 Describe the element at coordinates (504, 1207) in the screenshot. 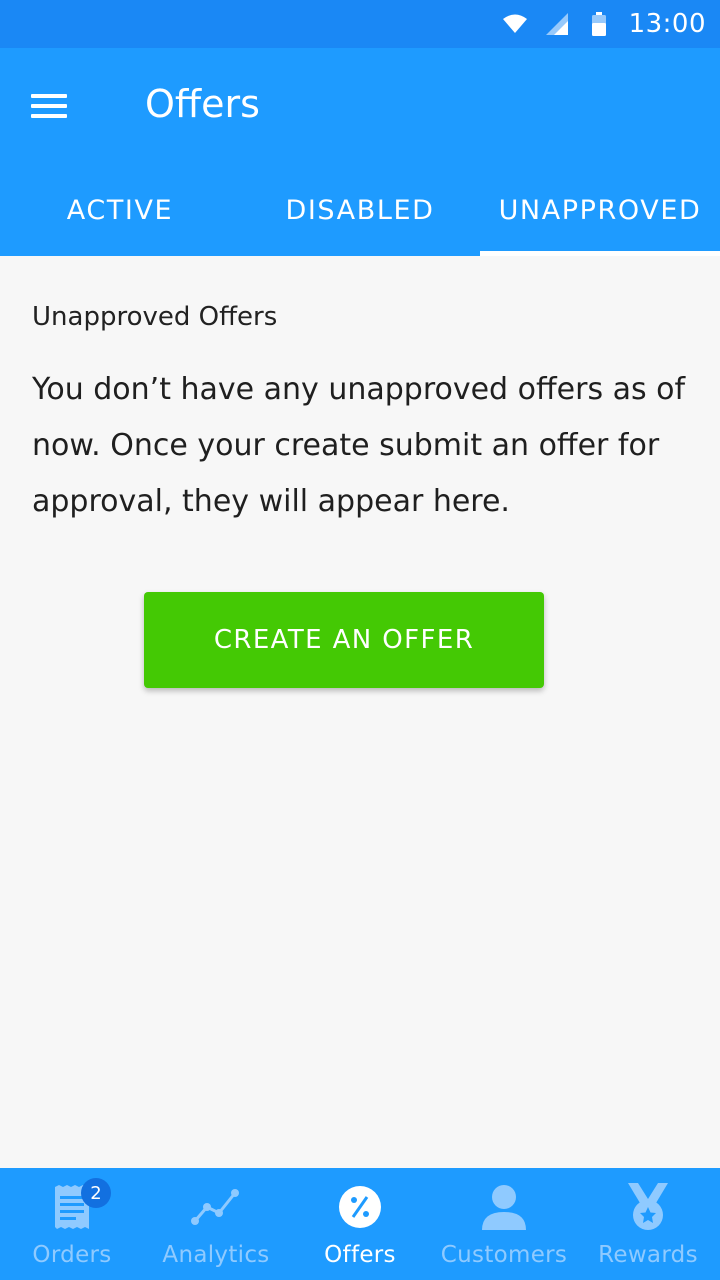

I see `person-icon` at that location.